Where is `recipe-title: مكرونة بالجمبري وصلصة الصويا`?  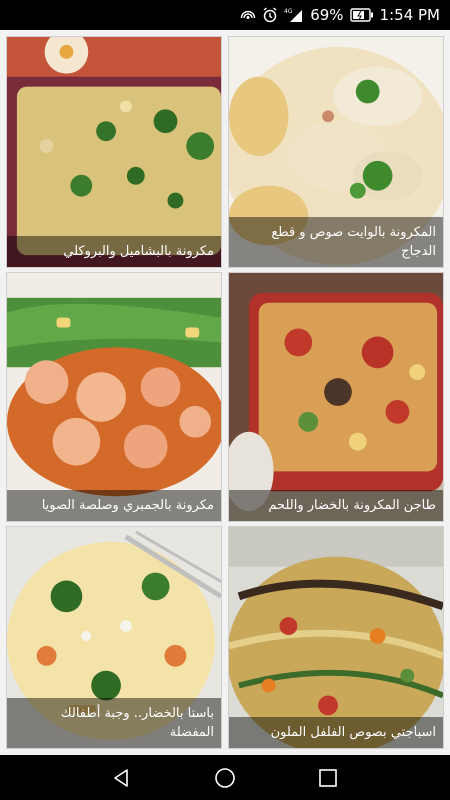 recipe-title: مكرونة بالجمبري وصلصة الصويا is located at coordinates (114, 505).